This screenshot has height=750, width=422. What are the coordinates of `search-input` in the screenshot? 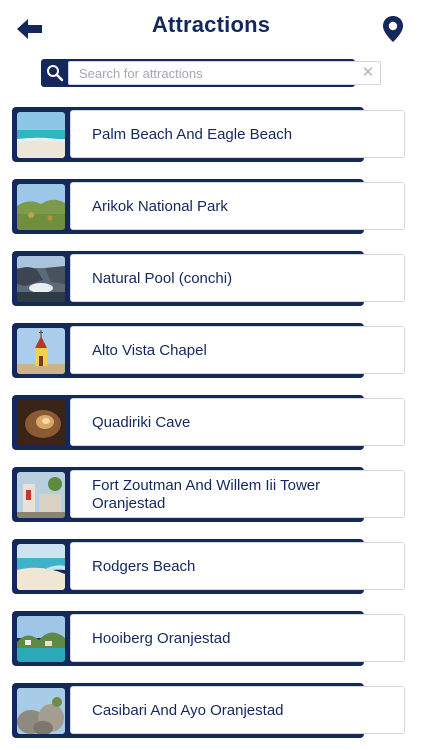 It's located at (224, 73).